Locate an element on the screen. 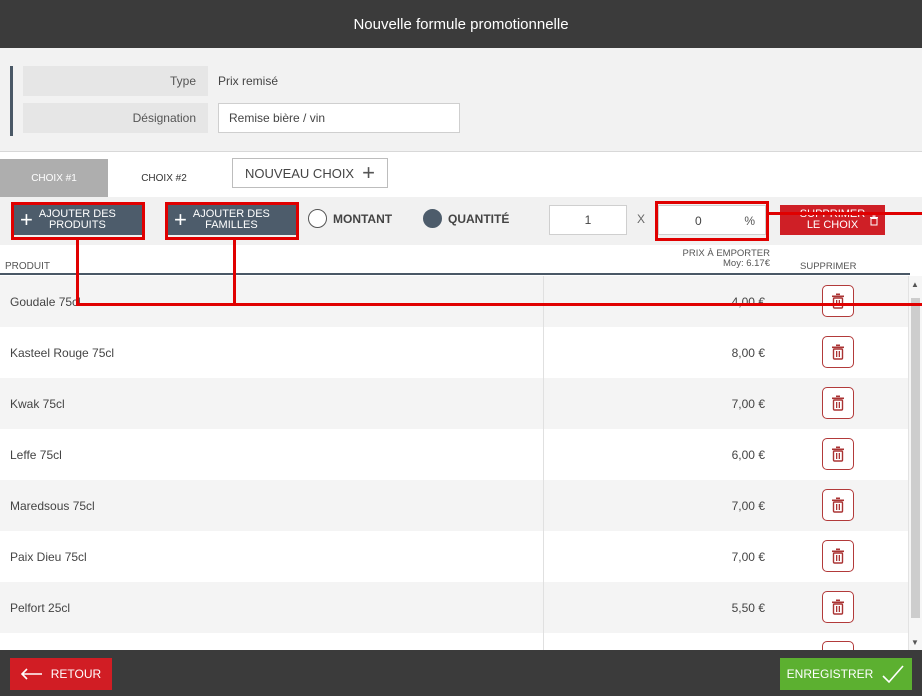 This screenshot has height=696, width=922. product-name: Maredsous 75cl is located at coordinates (52, 505).